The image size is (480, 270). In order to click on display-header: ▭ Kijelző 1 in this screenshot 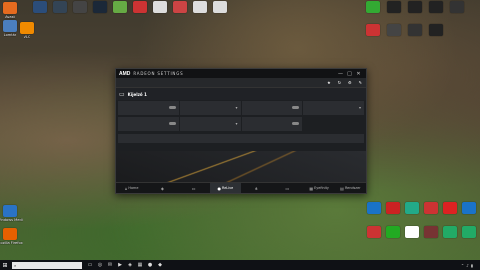, I will do `click(241, 94)`.